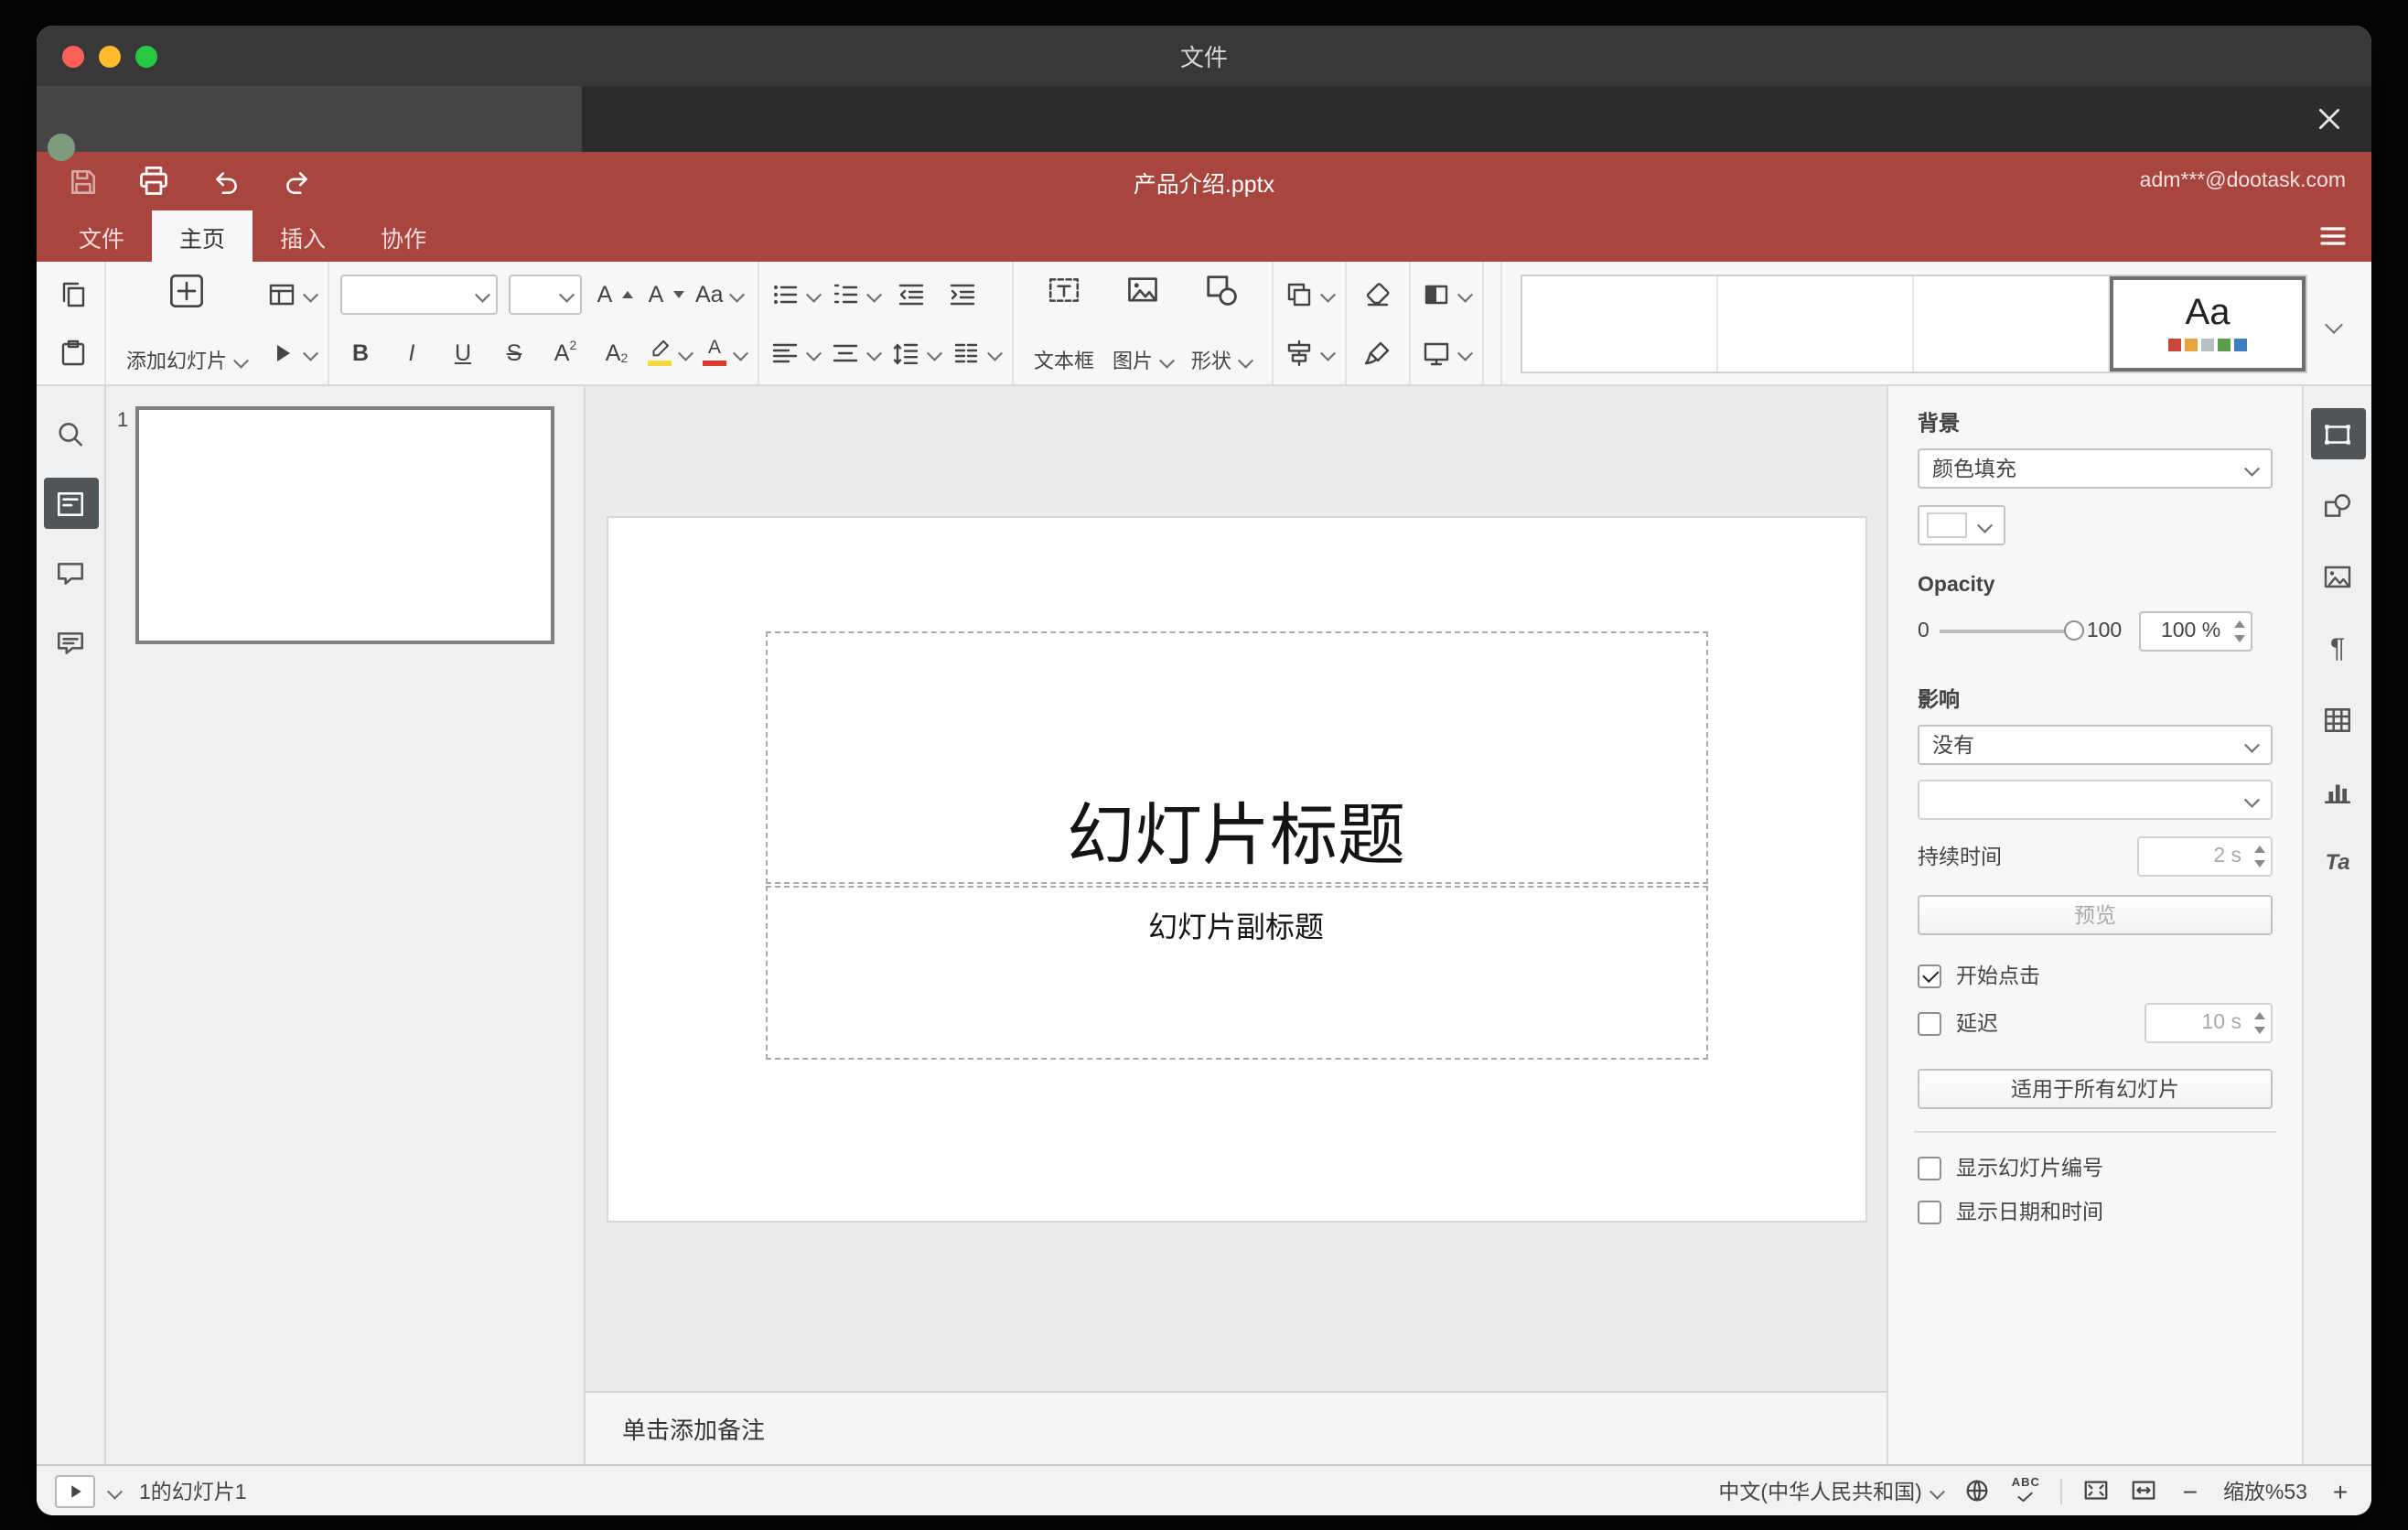 The image size is (2408, 1530). What do you see at coordinates (795, 352) in the screenshot?
I see `horizontal-align-button` at bounding box center [795, 352].